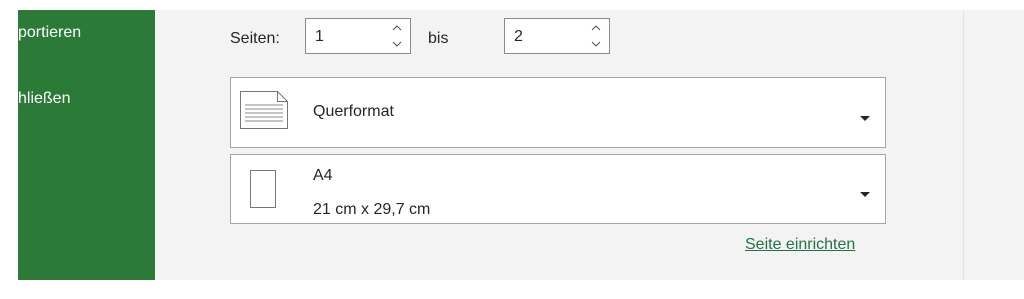  What do you see at coordinates (44, 99) in the screenshot?
I see `sidebar-item-close: hließen` at bounding box center [44, 99].